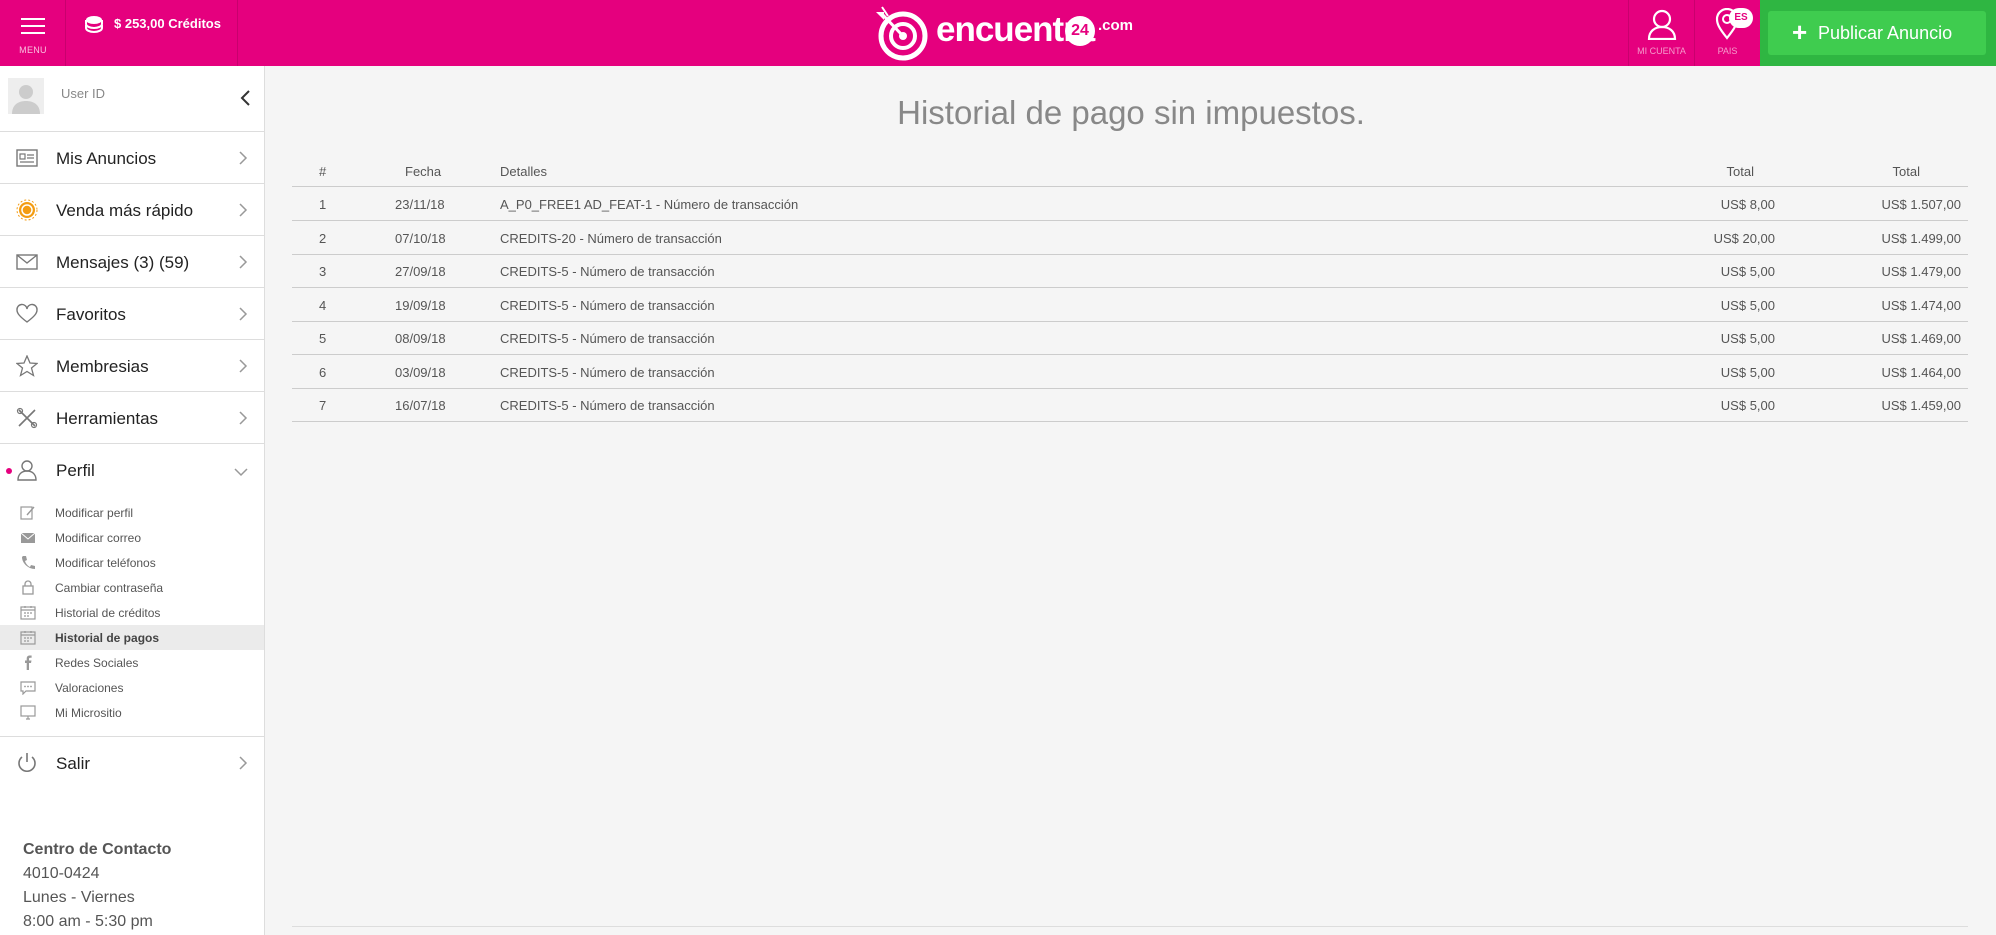 The image size is (1996, 935). Describe the element at coordinates (94, 513) in the screenshot. I see `sub-label: Modificar perfil` at that location.